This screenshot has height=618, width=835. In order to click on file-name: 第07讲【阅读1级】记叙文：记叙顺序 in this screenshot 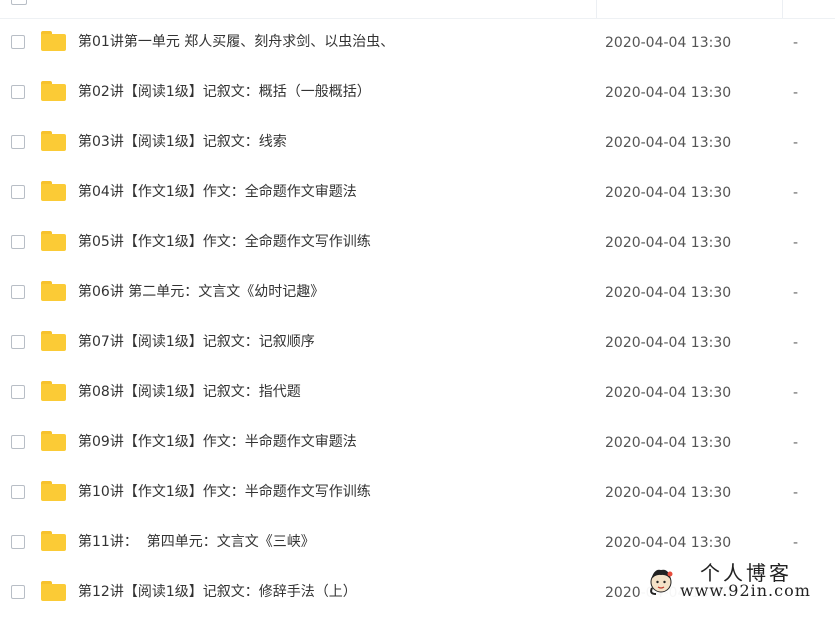, I will do `click(196, 342)`.